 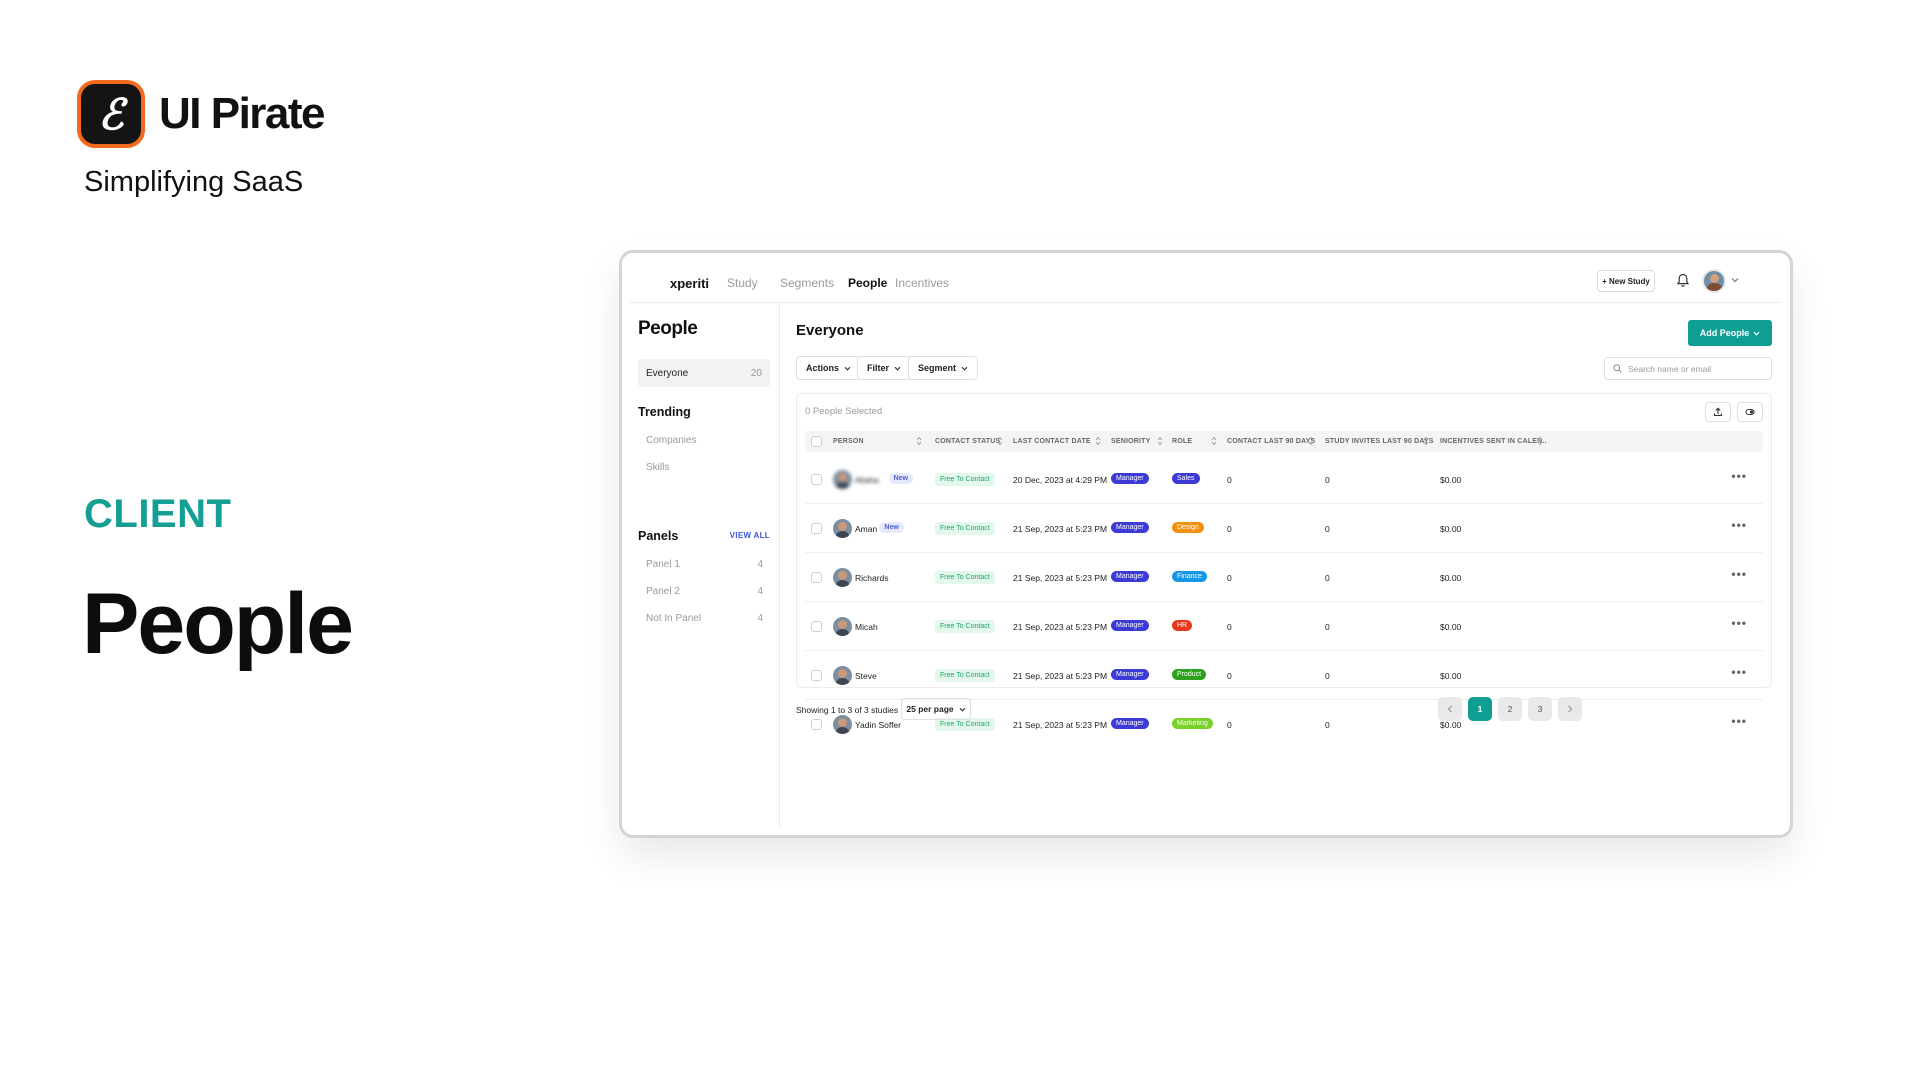 What do you see at coordinates (867, 283) in the screenshot?
I see `nav-people: People` at bounding box center [867, 283].